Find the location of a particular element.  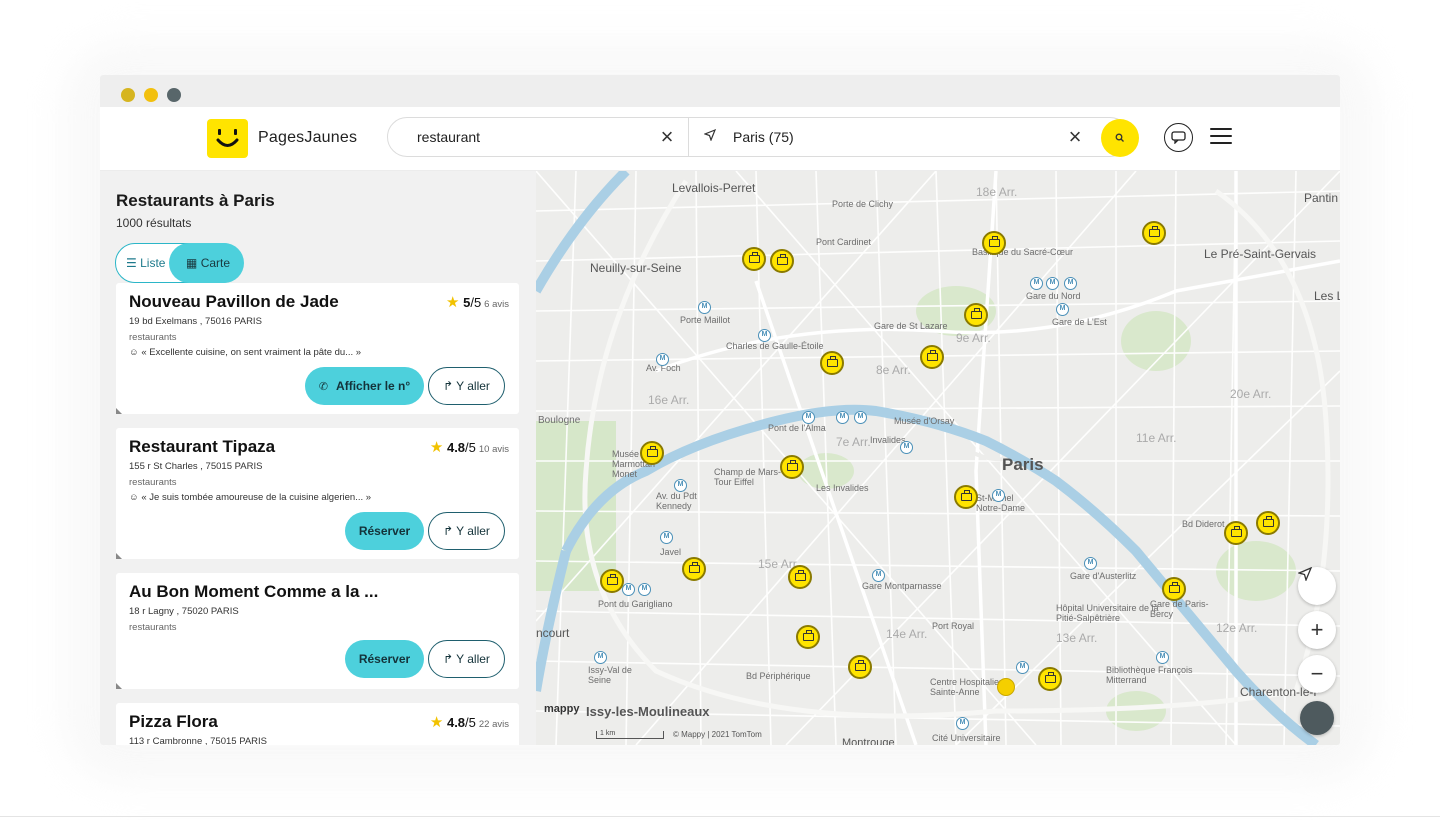

result-rating: ★ 4.8/5 10 avis is located at coordinates (469, 447).